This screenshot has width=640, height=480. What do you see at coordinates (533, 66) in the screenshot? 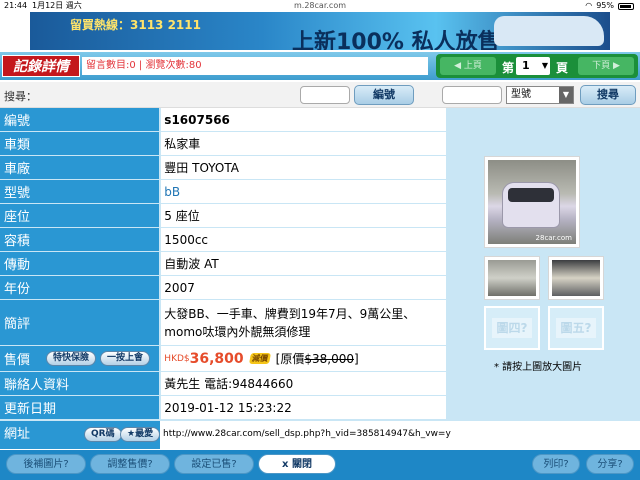
I see `page-select: 1 ▼` at bounding box center [533, 66].